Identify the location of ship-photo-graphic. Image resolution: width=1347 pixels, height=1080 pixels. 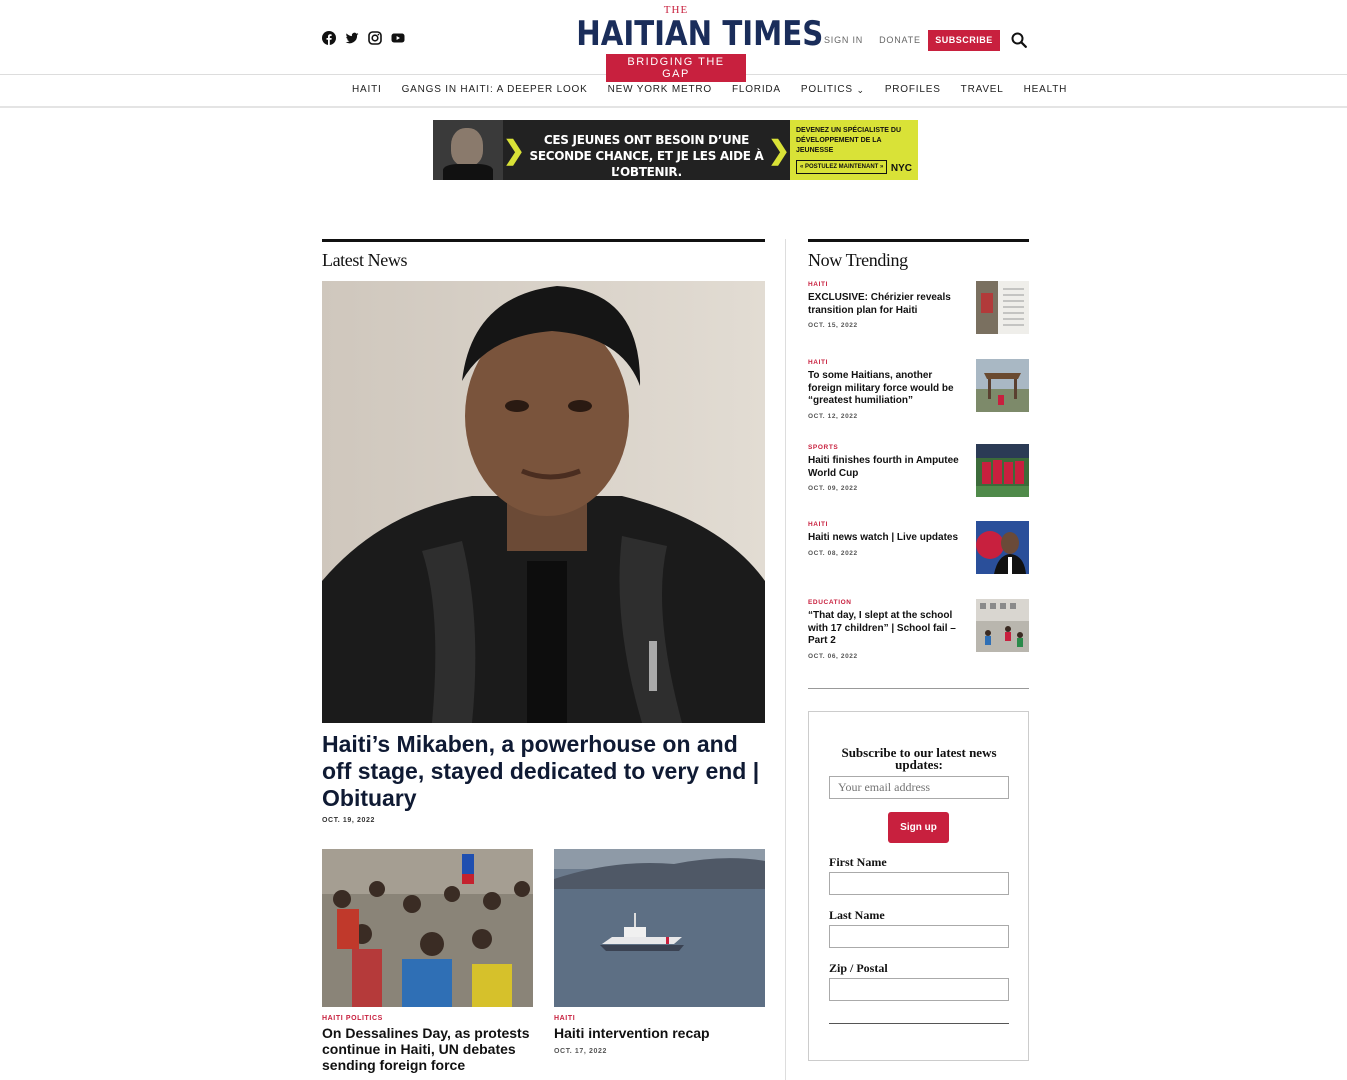
(659, 928).